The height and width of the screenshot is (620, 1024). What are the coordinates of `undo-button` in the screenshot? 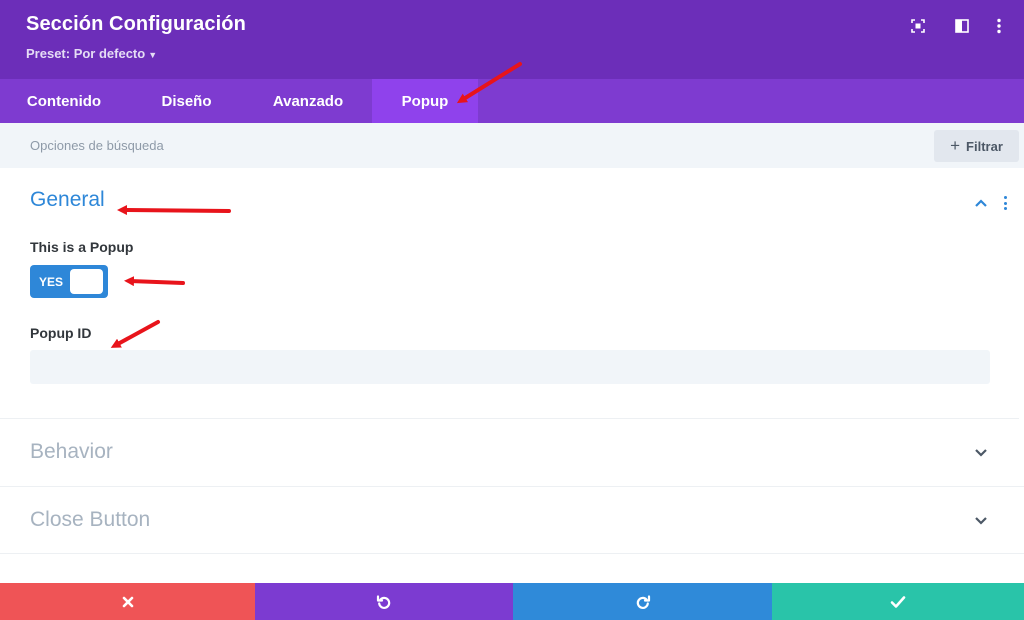 It's located at (384, 601).